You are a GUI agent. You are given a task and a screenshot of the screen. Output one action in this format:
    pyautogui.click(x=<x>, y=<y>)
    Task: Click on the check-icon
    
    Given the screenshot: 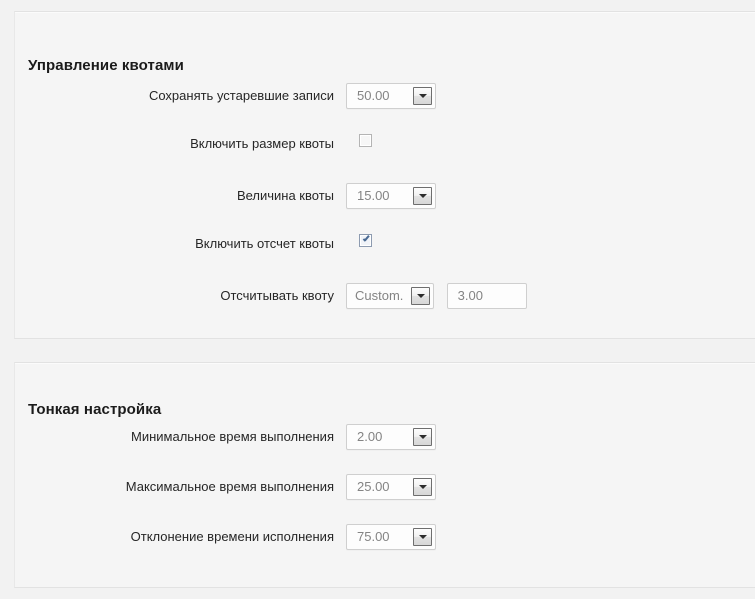 What is the action you would take?
    pyautogui.click(x=366, y=239)
    